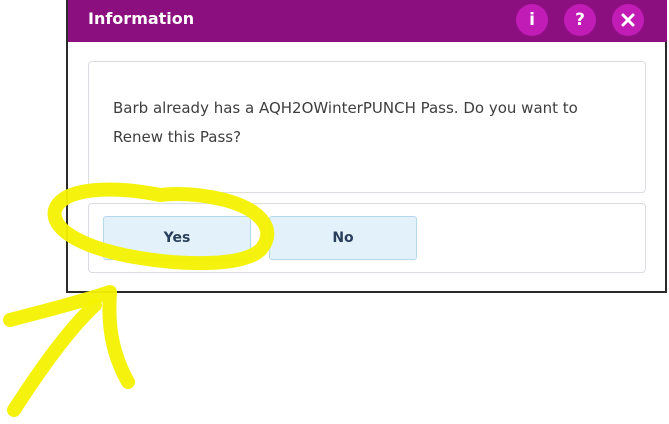  I want to click on info-icon-glyph: i, so click(532, 20).